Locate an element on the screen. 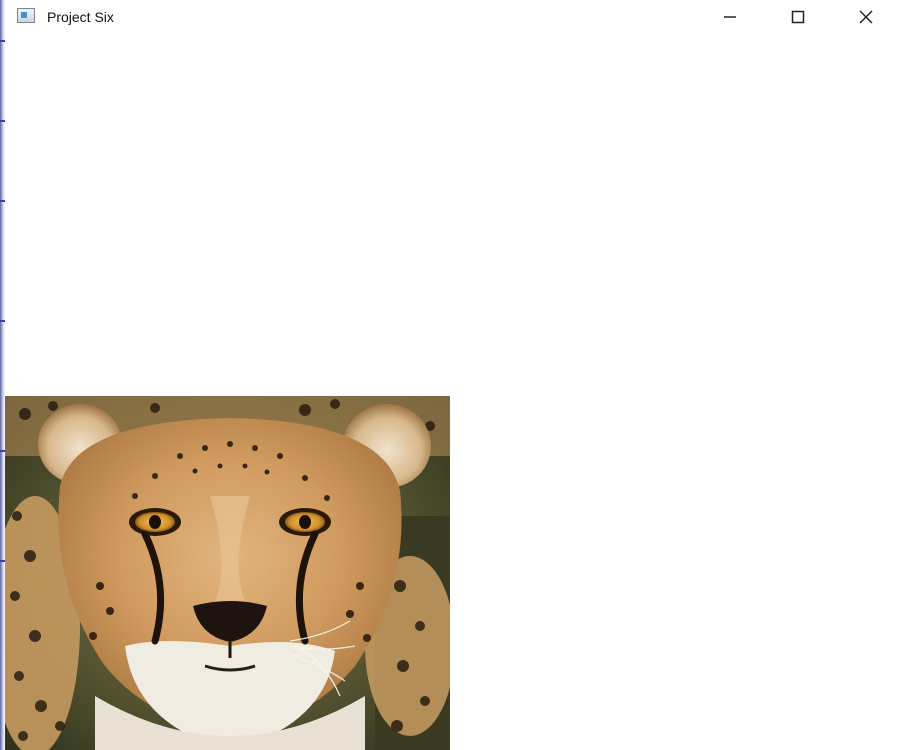 The height and width of the screenshot is (750, 900). maximize-button is located at coordinates (798, 17).